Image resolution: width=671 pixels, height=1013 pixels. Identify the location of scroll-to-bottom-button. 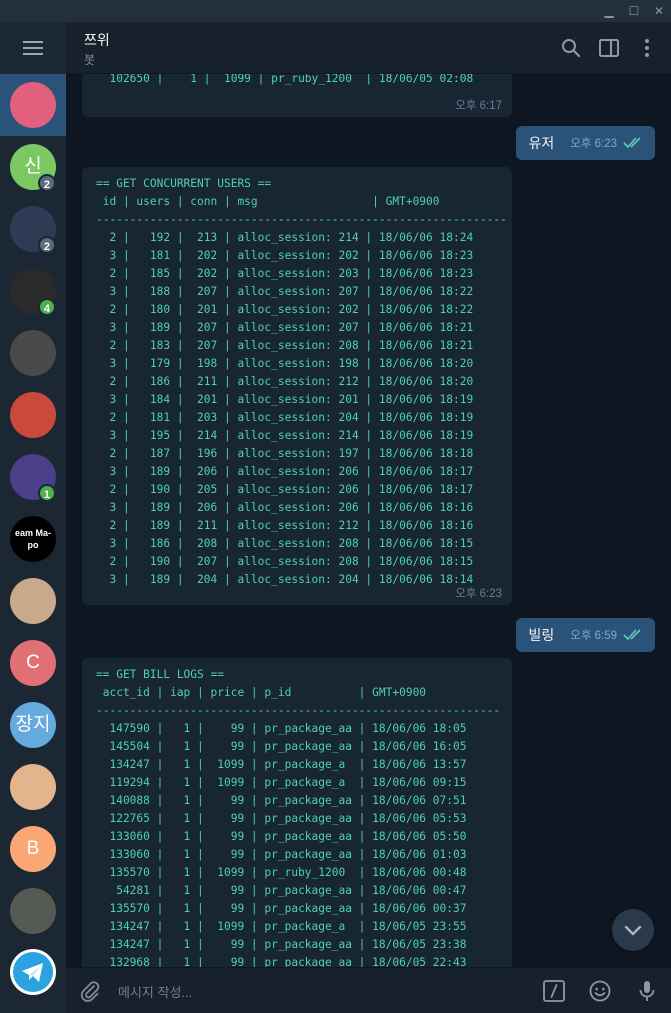
(633, 930).